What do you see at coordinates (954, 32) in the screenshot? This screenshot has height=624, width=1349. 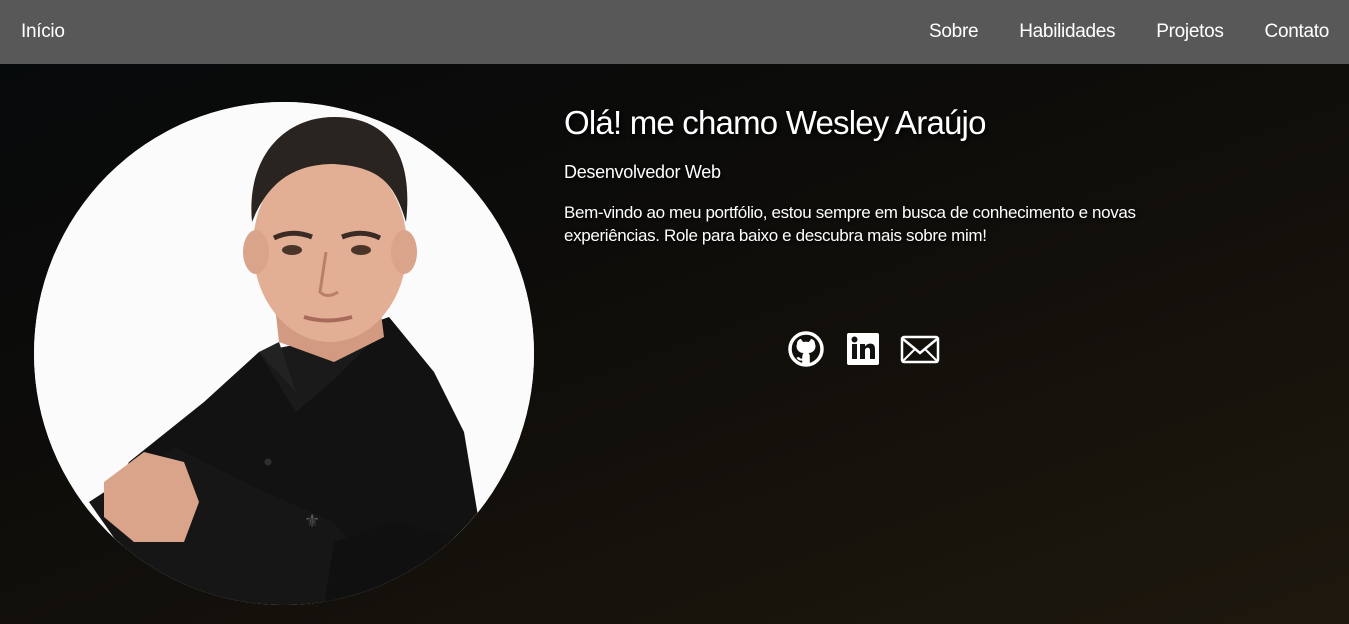 I see `nav-link-sobre: Sobre` at bounding box center [954, 32].